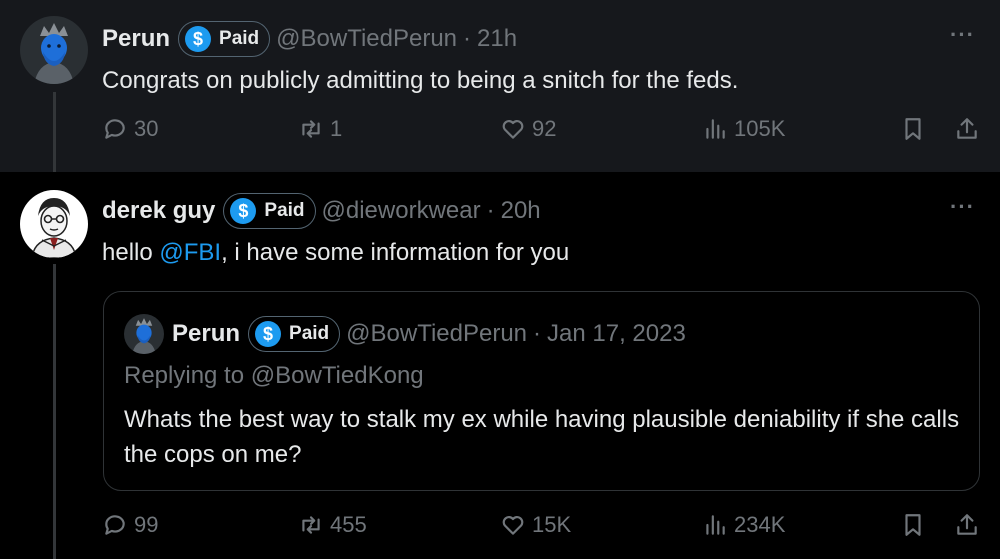 Image resolution: width=1000 pixels, height=559 pixels. I want to click on reply-count: 99, so click(146, 524).